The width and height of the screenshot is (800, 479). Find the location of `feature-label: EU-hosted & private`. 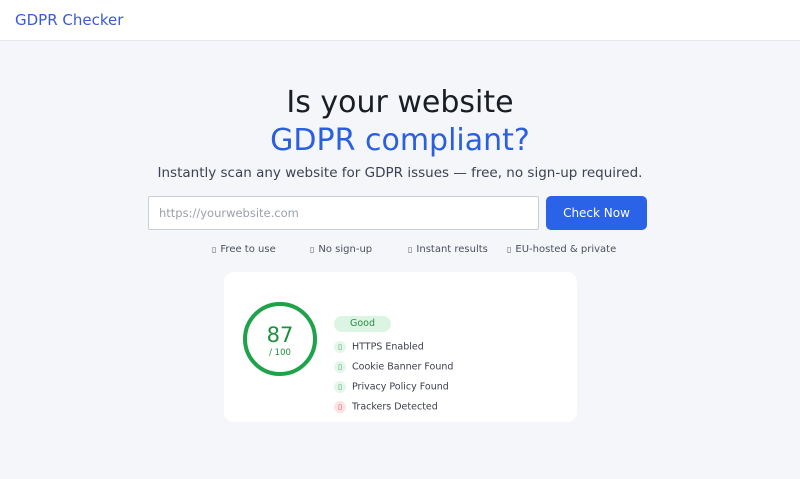

feature-label: EU-hosted & private is located at coordinates (566, 249).